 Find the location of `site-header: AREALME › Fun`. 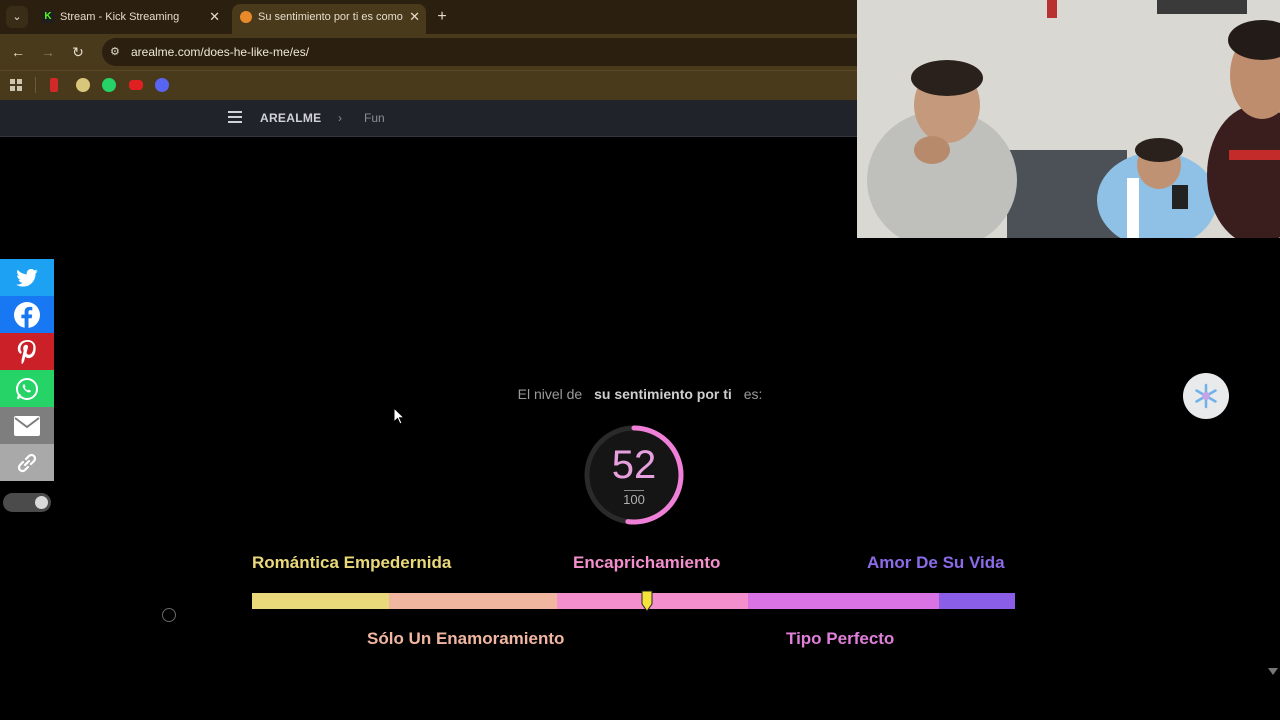

site-header: AREALME › Fun is located at coordinates (428, 118).